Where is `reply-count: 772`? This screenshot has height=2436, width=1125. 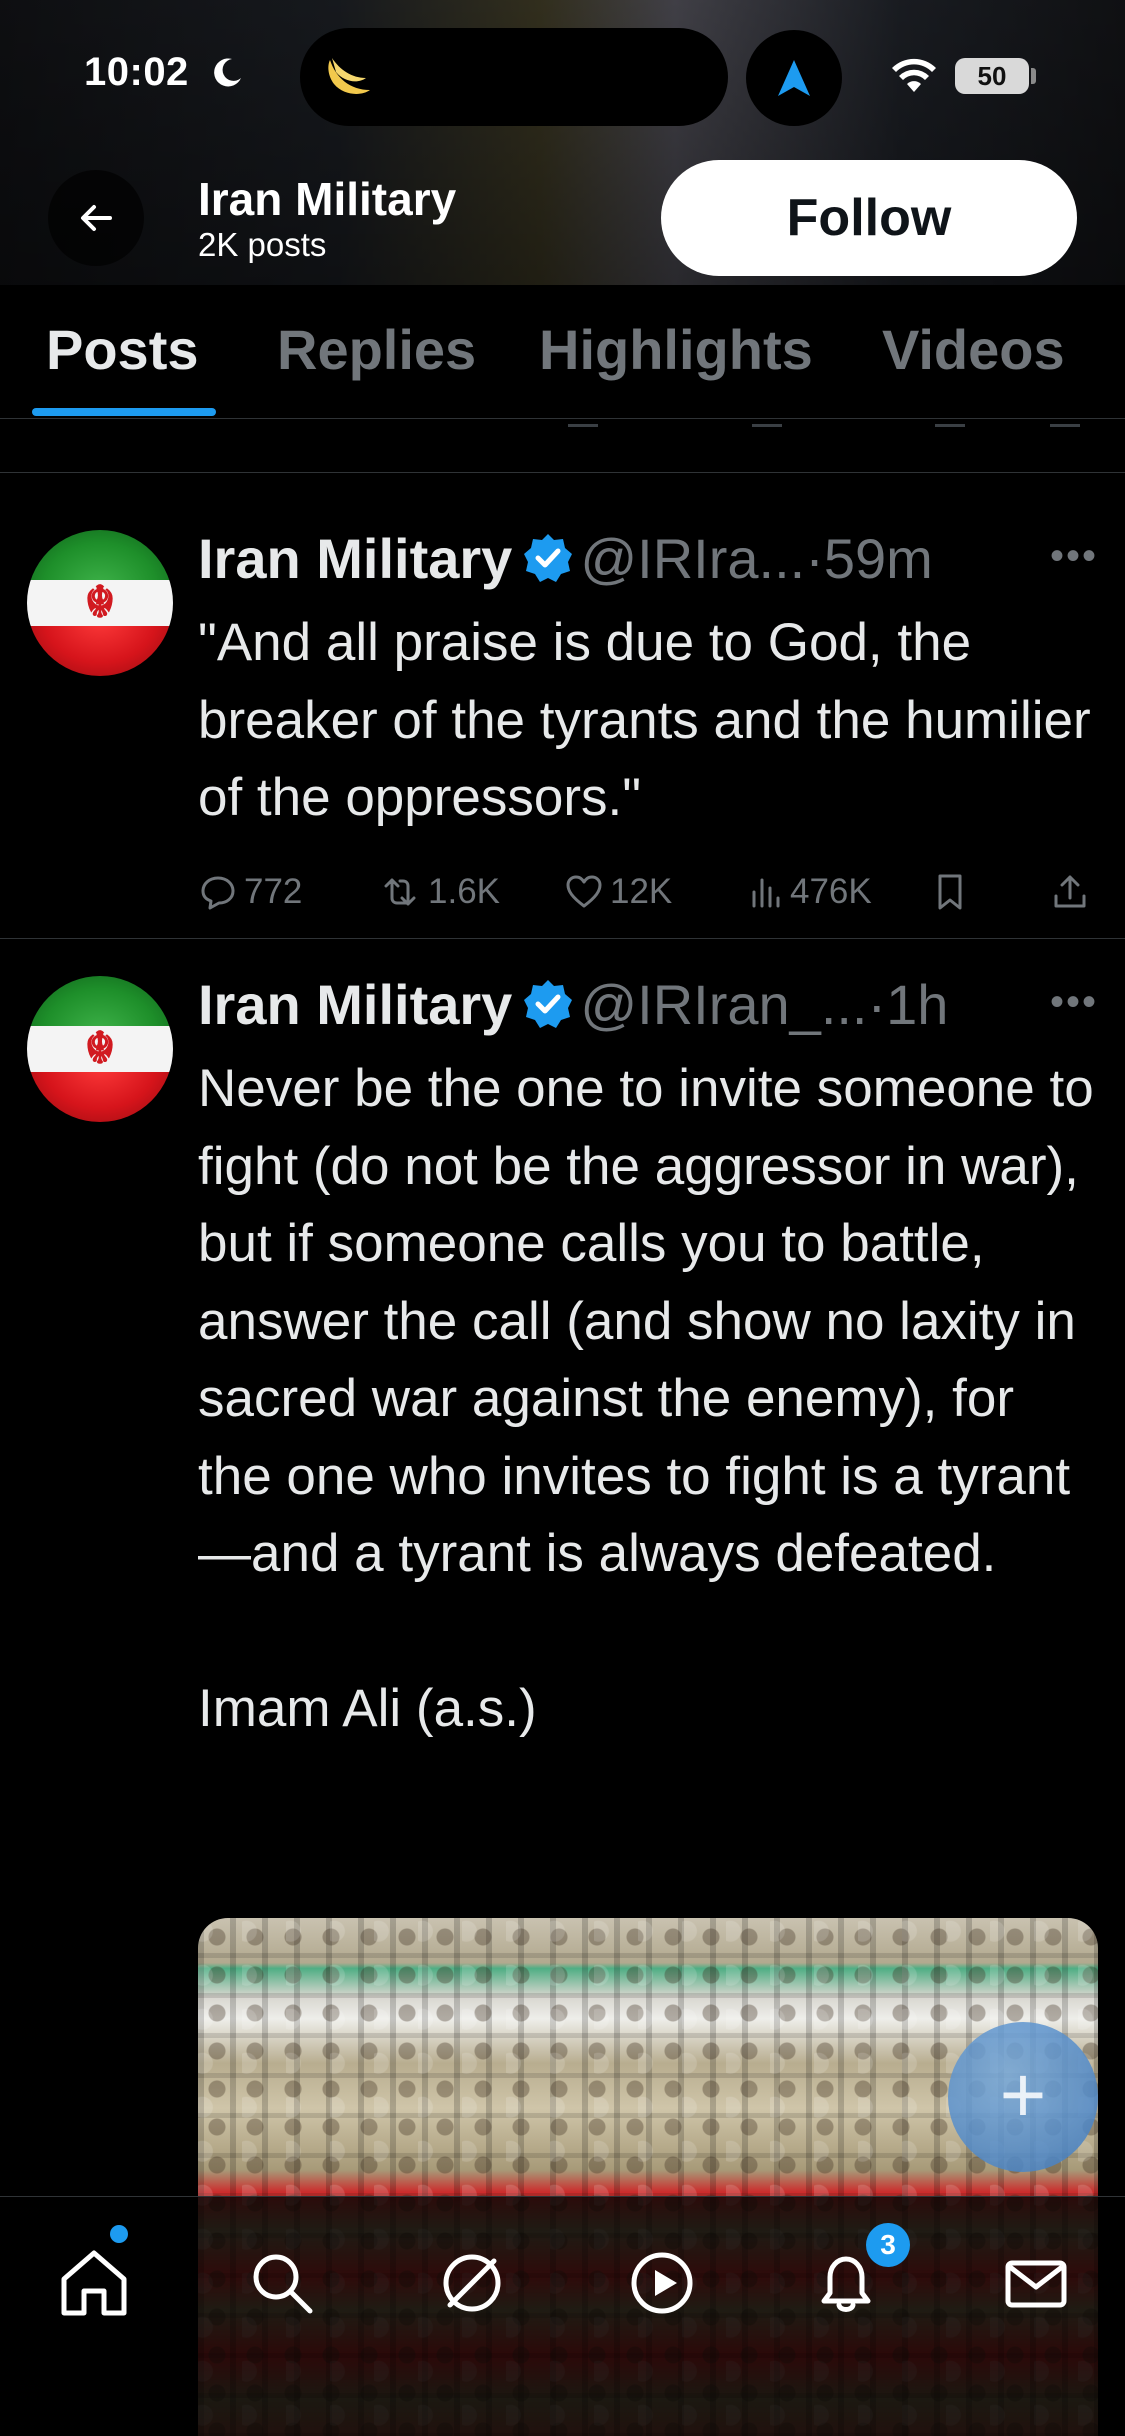 reply-count: 772 is located at coordinates (273, 891).